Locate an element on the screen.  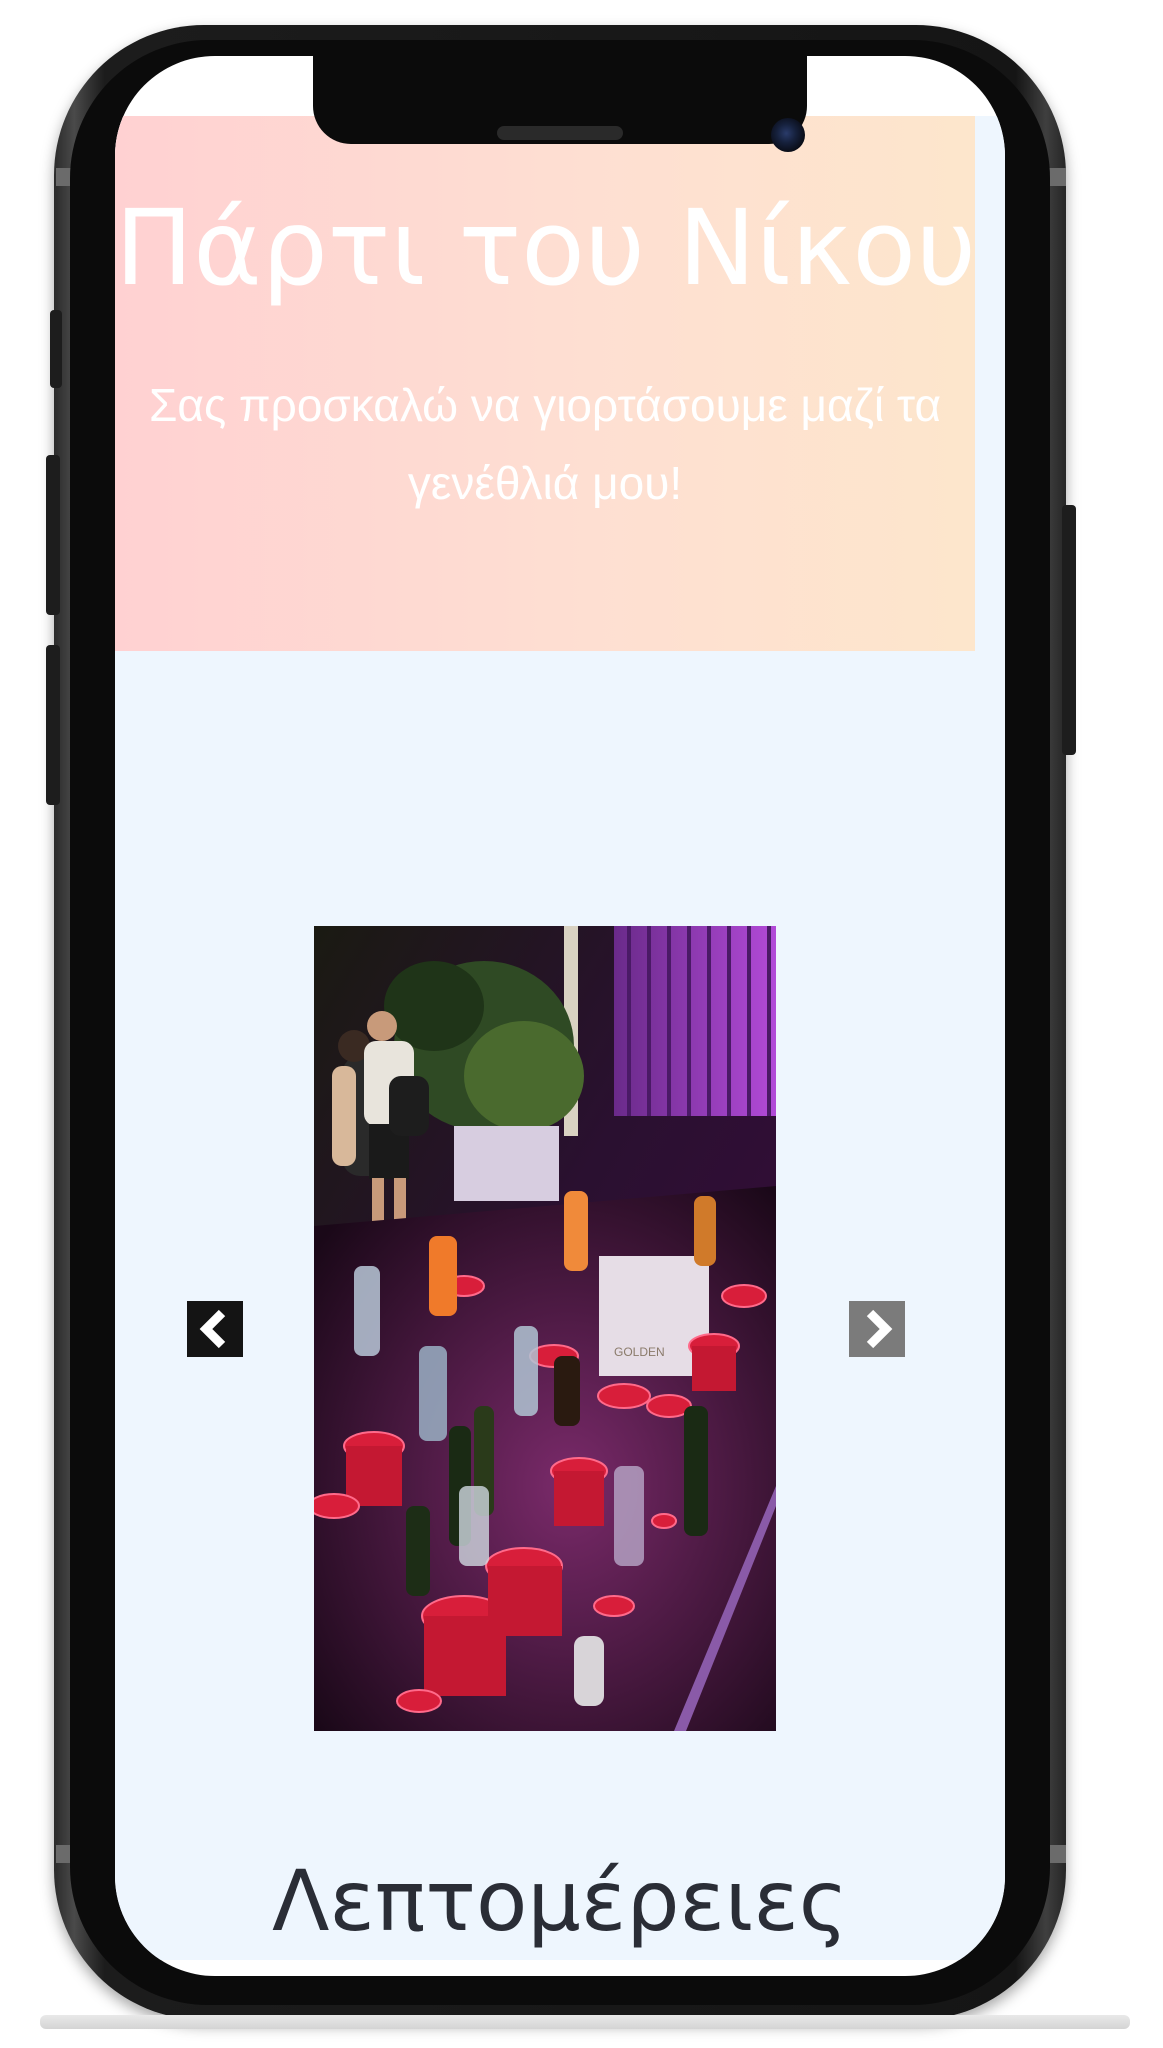
carousel-prev-button is located at coordinates (215, 1329).